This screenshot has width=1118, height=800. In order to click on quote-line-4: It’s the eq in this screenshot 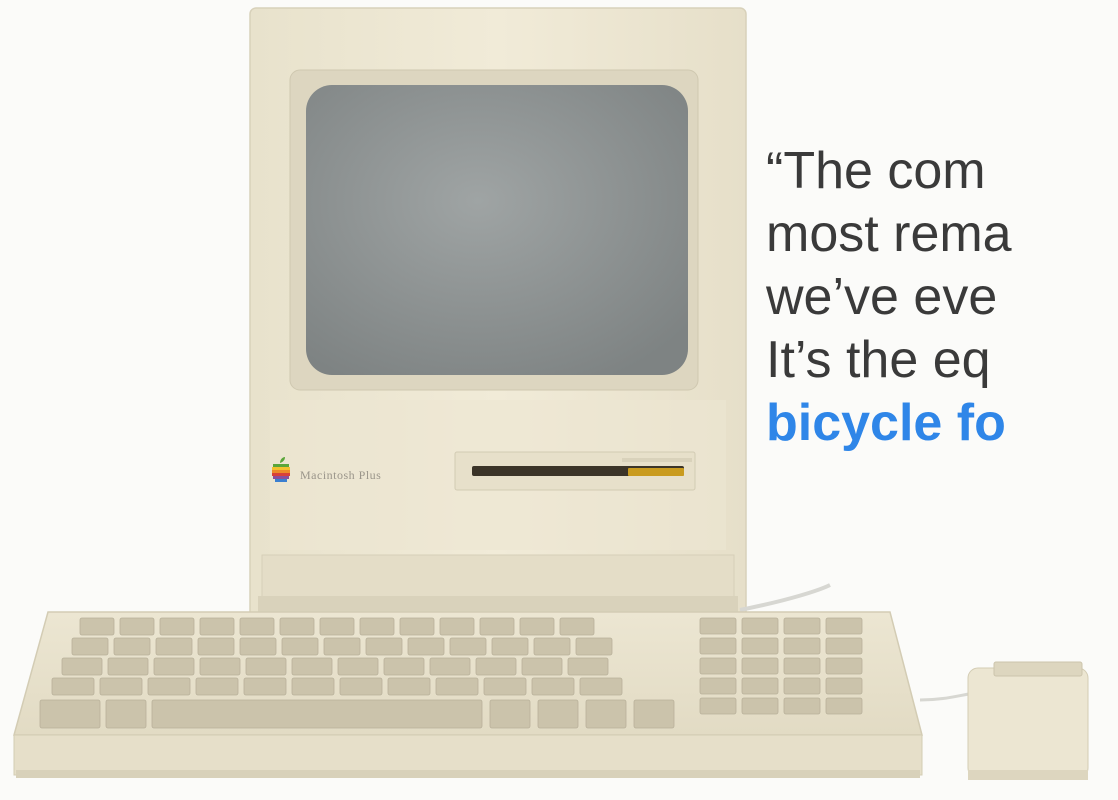, I will do `click(878, 360)`.